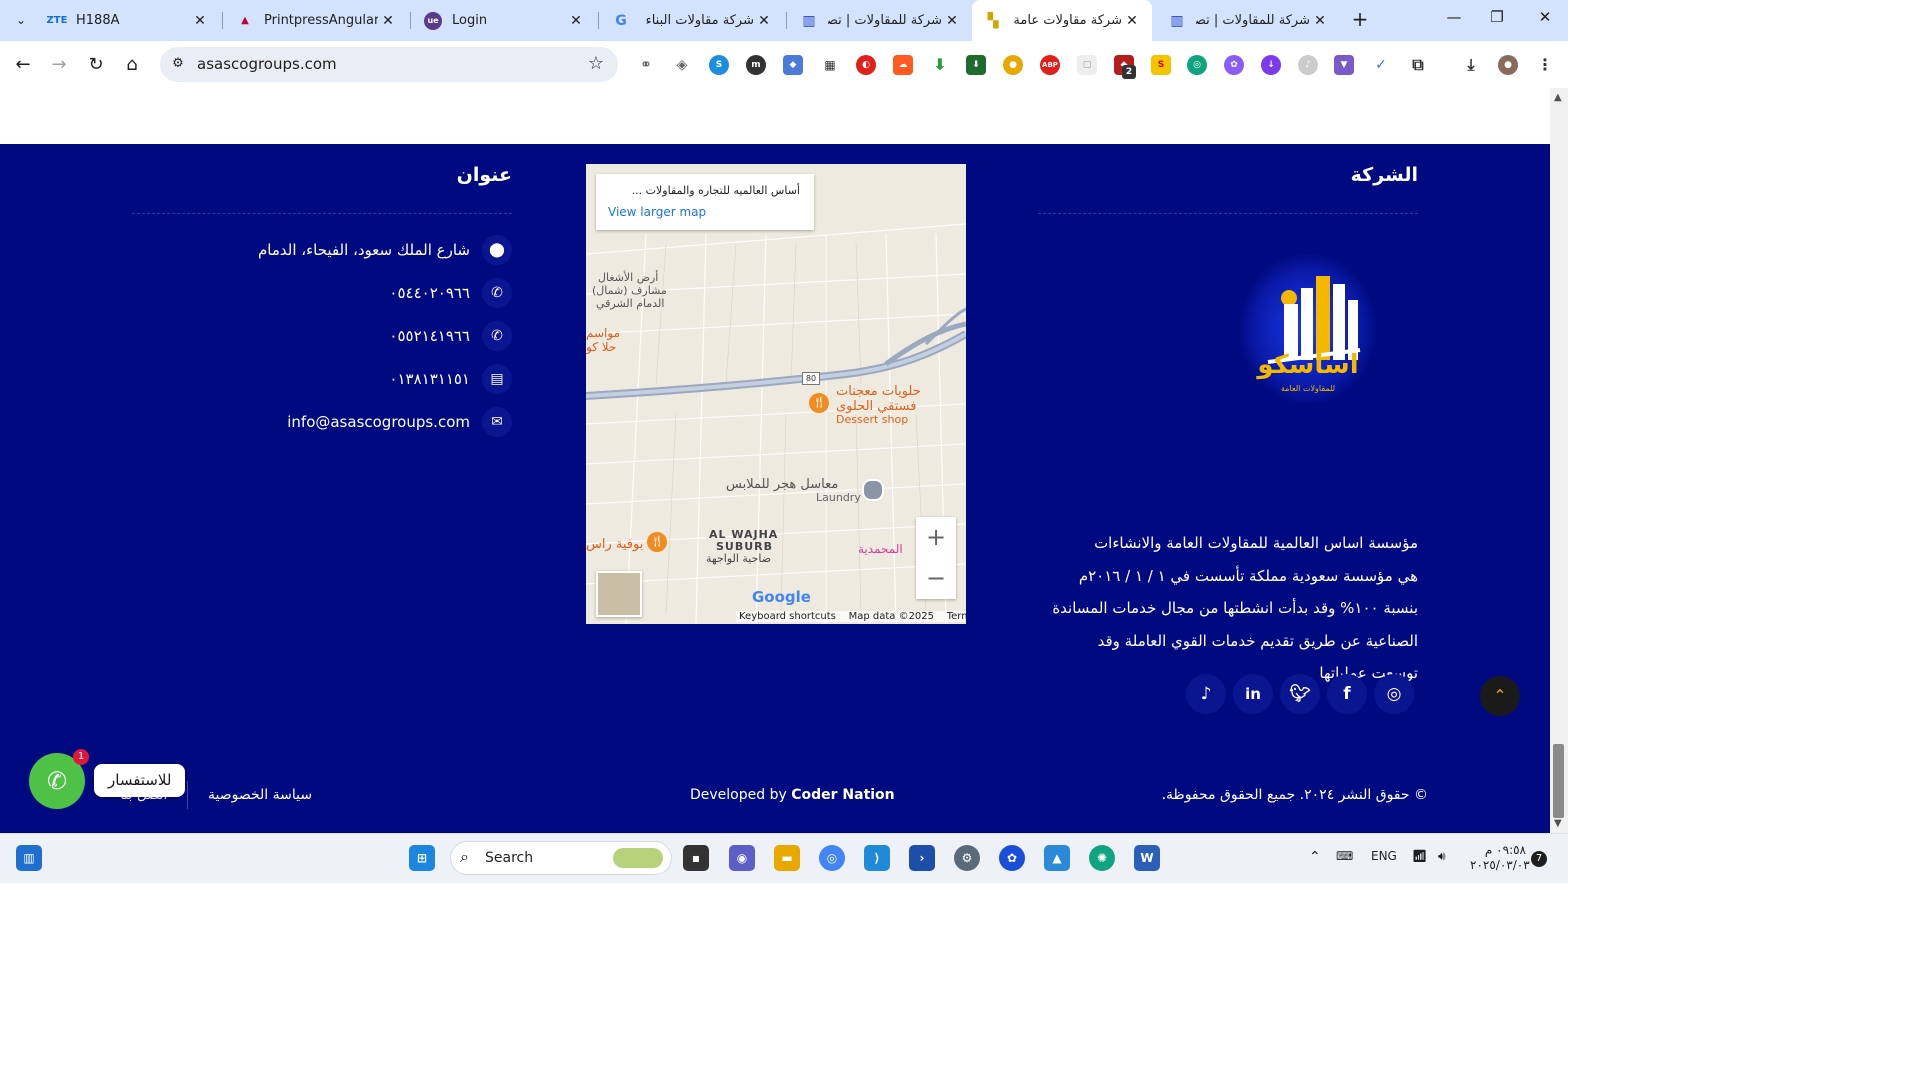 Image resolution: width=1920 pixels, height=1080 pixels. I want to click on extensions-puzzle-icon: ⧉, so click(1418, 65).